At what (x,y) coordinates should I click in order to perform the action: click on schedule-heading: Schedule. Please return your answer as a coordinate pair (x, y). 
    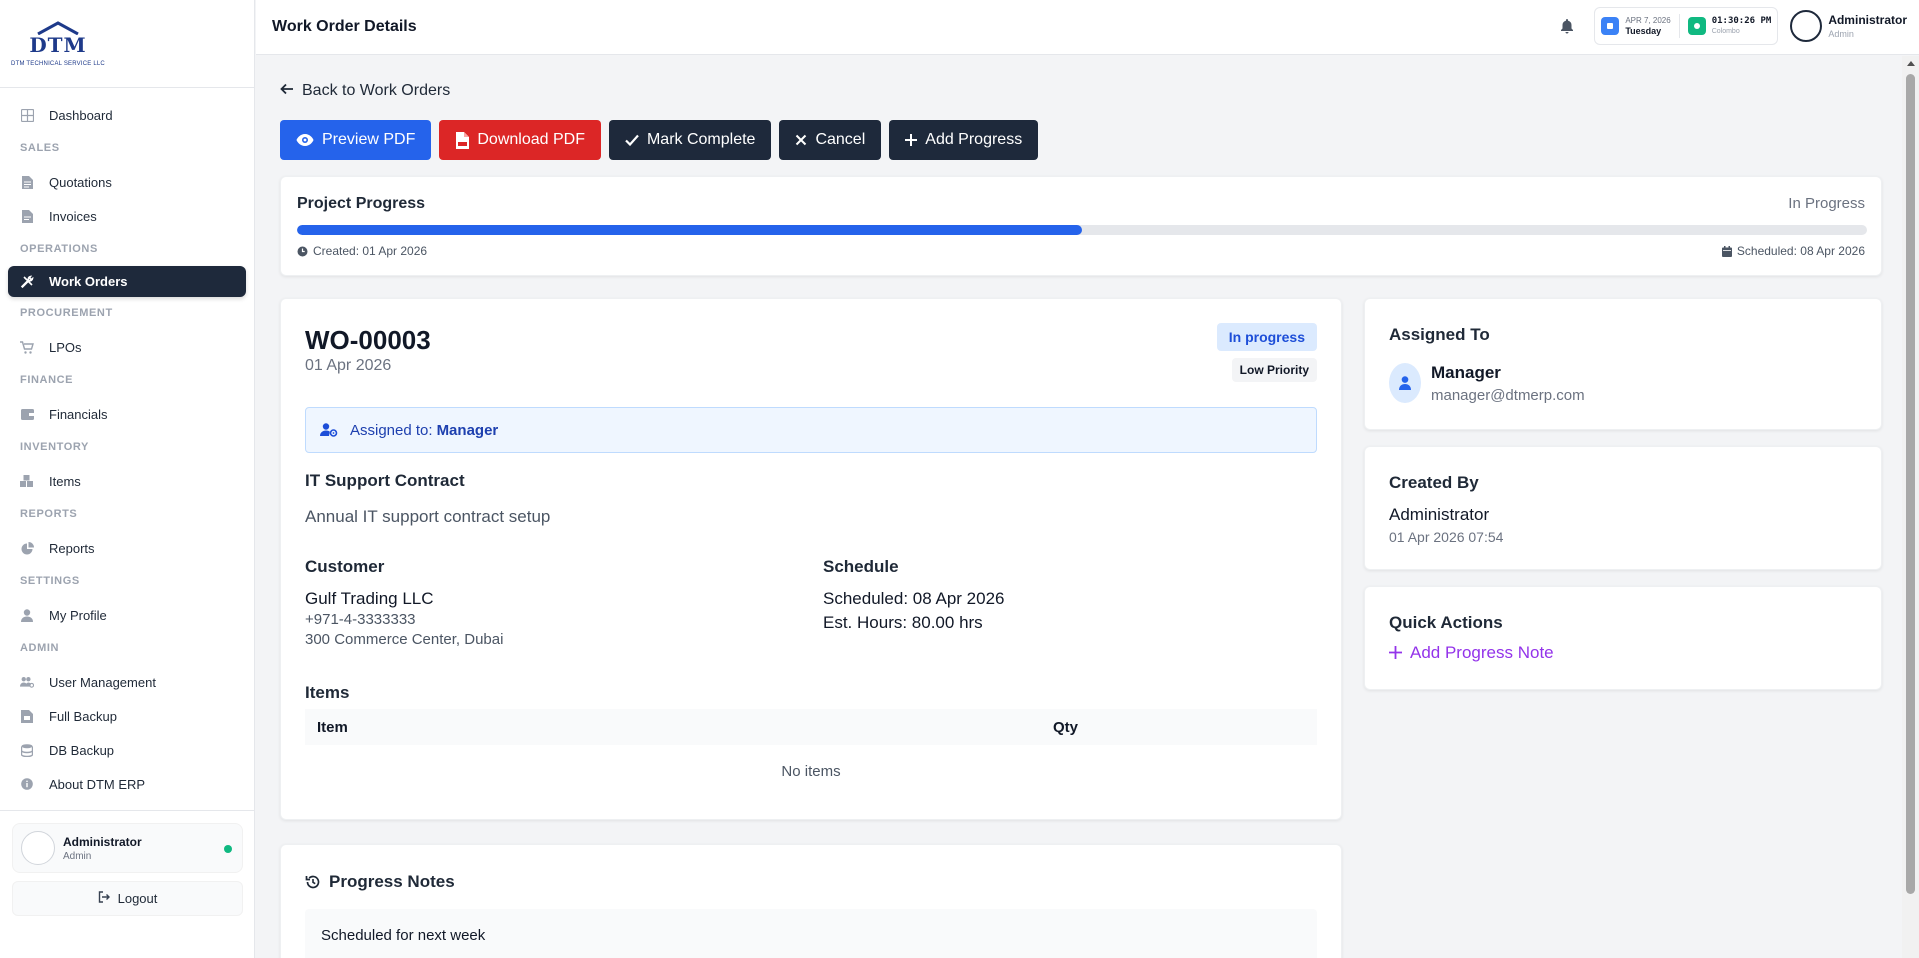
    Looking at the image, I should click on (861, 566).